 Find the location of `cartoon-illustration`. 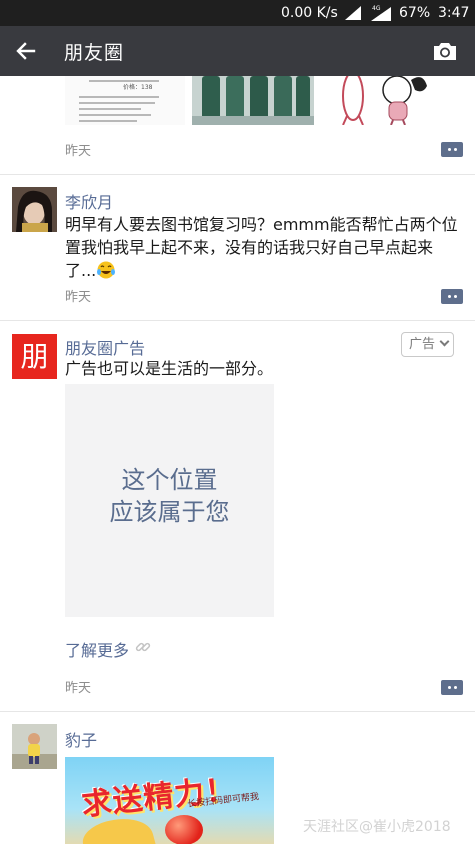

cartoon-illustration is located at coordinates (384, 100).